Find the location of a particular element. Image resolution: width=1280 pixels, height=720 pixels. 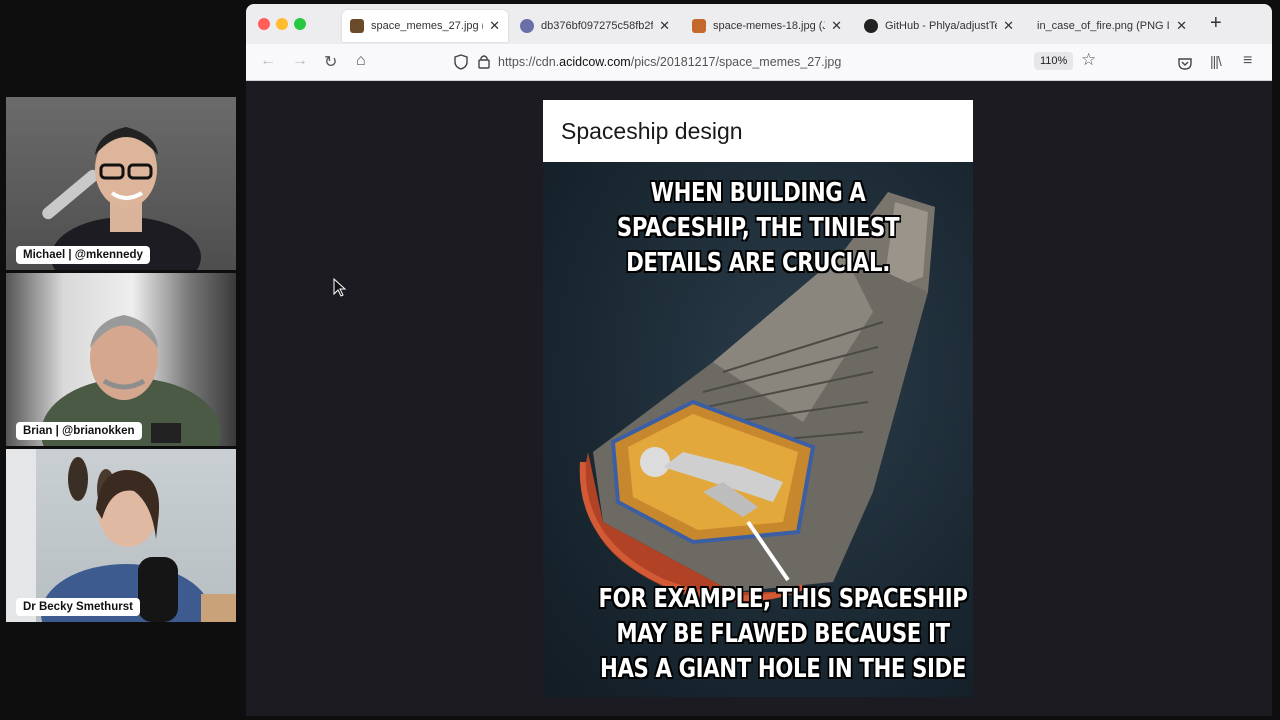

planet-favicon-icon is located at coordinates (527, 26).